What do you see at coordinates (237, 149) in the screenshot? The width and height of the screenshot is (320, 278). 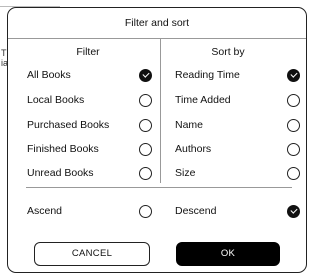 I see `sort-option-authors: Authors` at bounding box center [237, 149].